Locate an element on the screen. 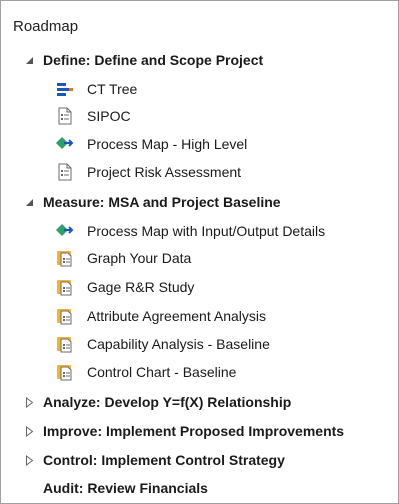 This screenshot has height=504, width=399. section-define: Define: Define and Scope Project is located at coordinates (199, 60).